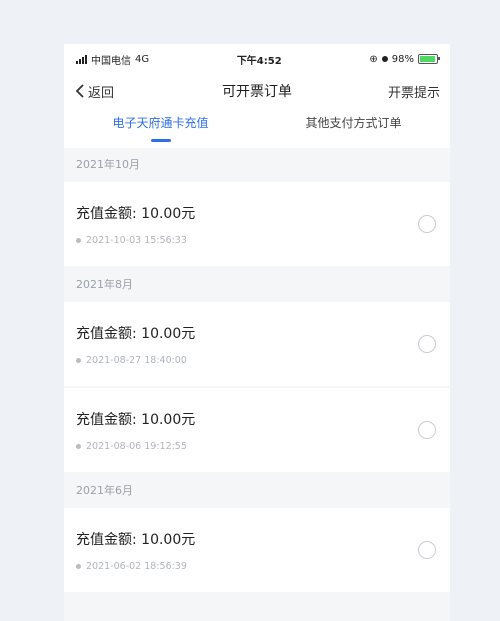 The image size is (500, 621). I want to click on tab-label: 其他支付方式订单, so click(353, 123).